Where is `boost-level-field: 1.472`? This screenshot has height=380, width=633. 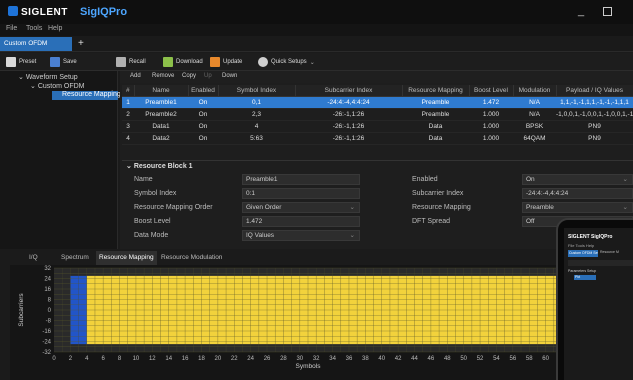 boost-level-field: 1.472 is located at coordinates (301, 221).